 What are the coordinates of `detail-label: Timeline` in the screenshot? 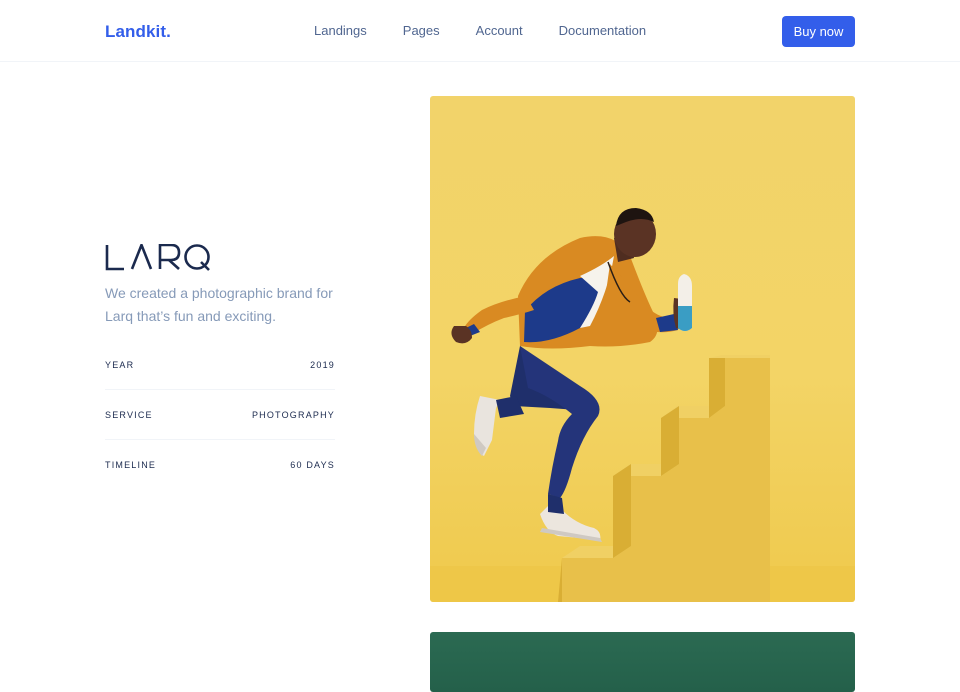 It's located at (131, 465).